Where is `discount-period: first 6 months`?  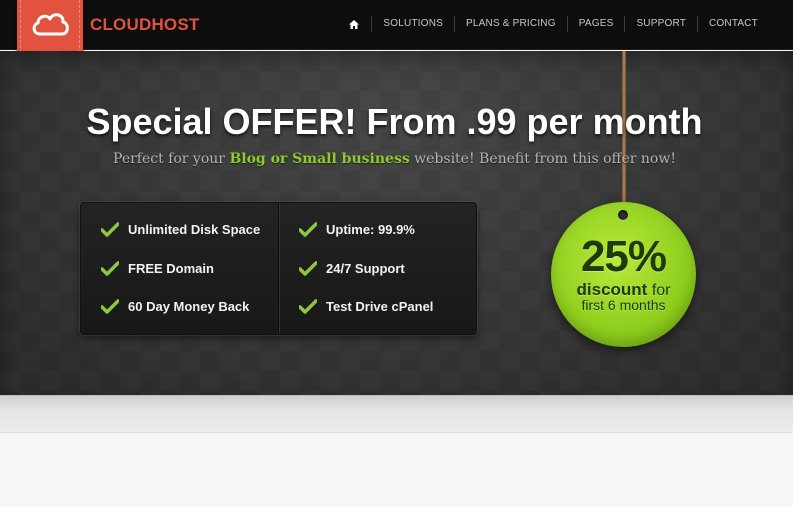
discount-period: first 6 months is located at coordinates (623, 305).